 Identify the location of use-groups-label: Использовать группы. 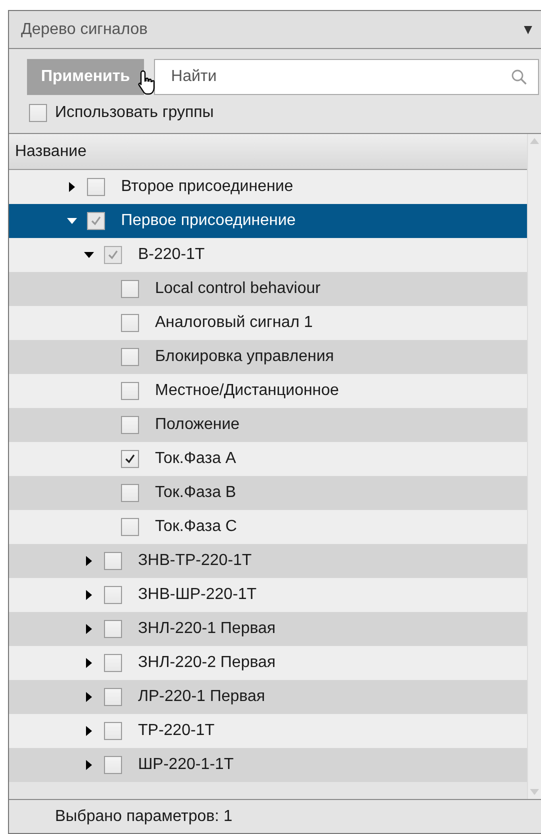
(134, 113).